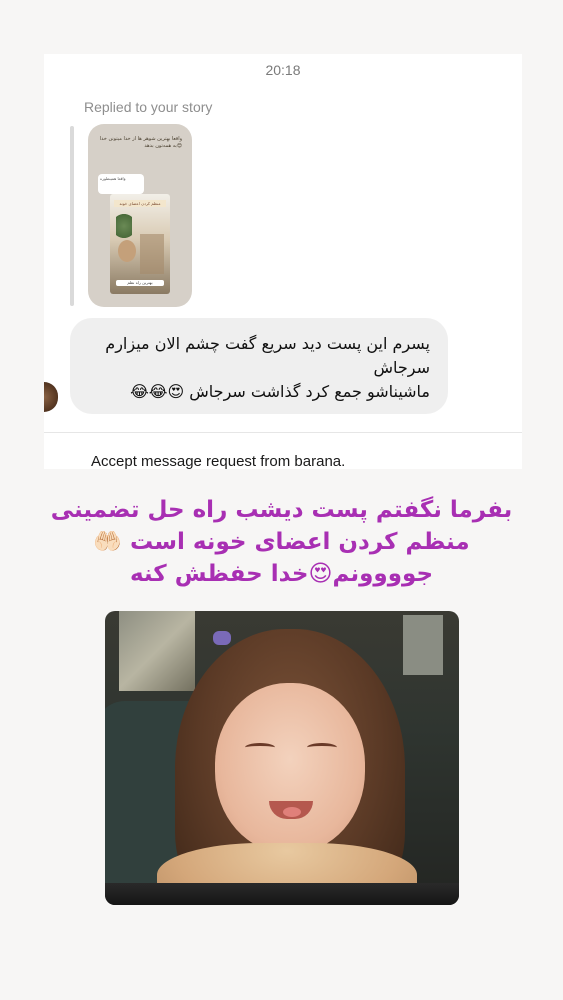 This screenshot has width=563, height=1000. Describe the element at coordinates (51, 397) in the screenshot. I see `sender-avatar` at that location.